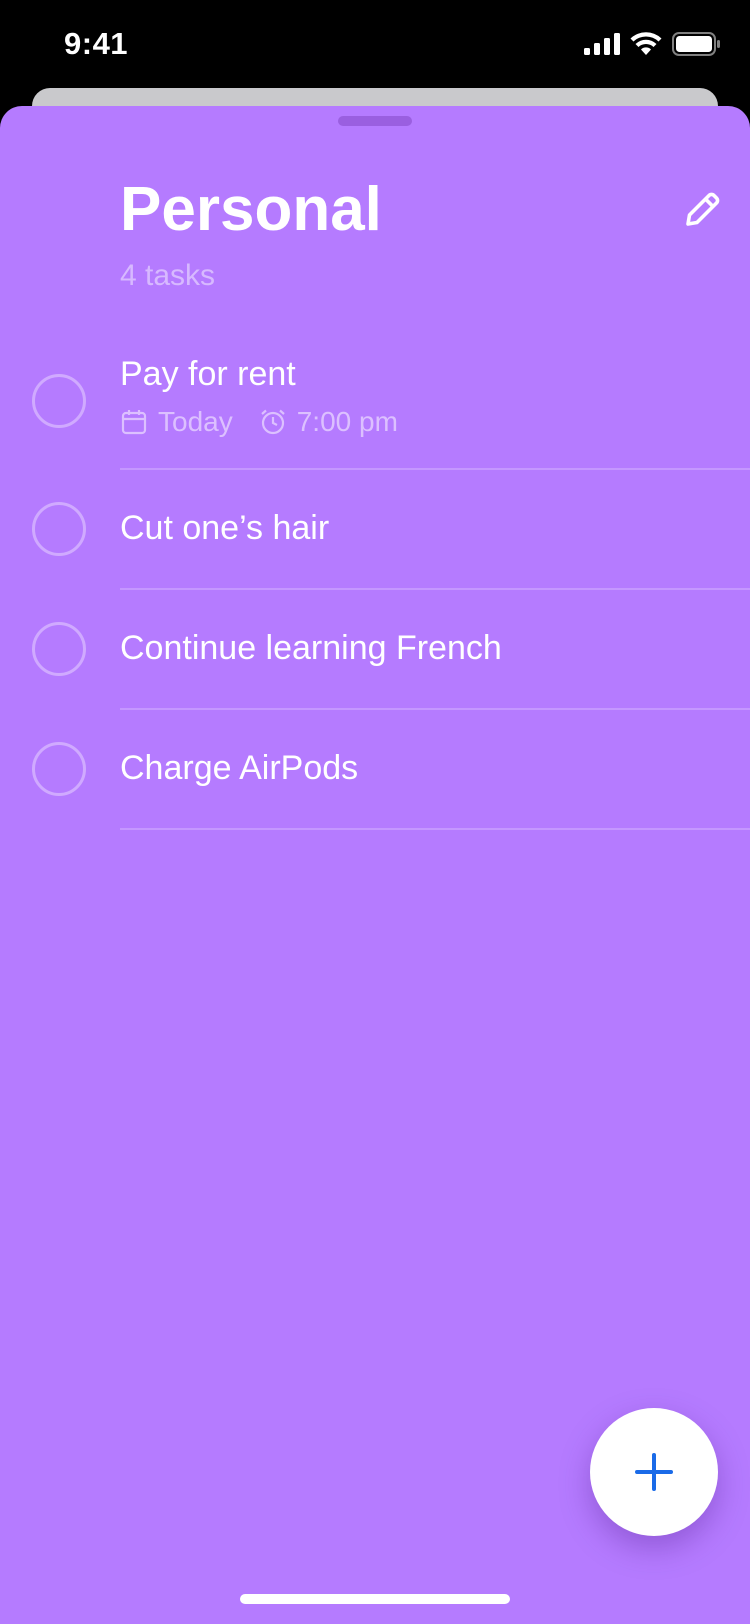 The width and height of the screenshot is (750, 1624). What do you see at coordinates (208, 374) in the screenshot?
I see `task-title: Pay for rent` at bounding box center [208, 374].